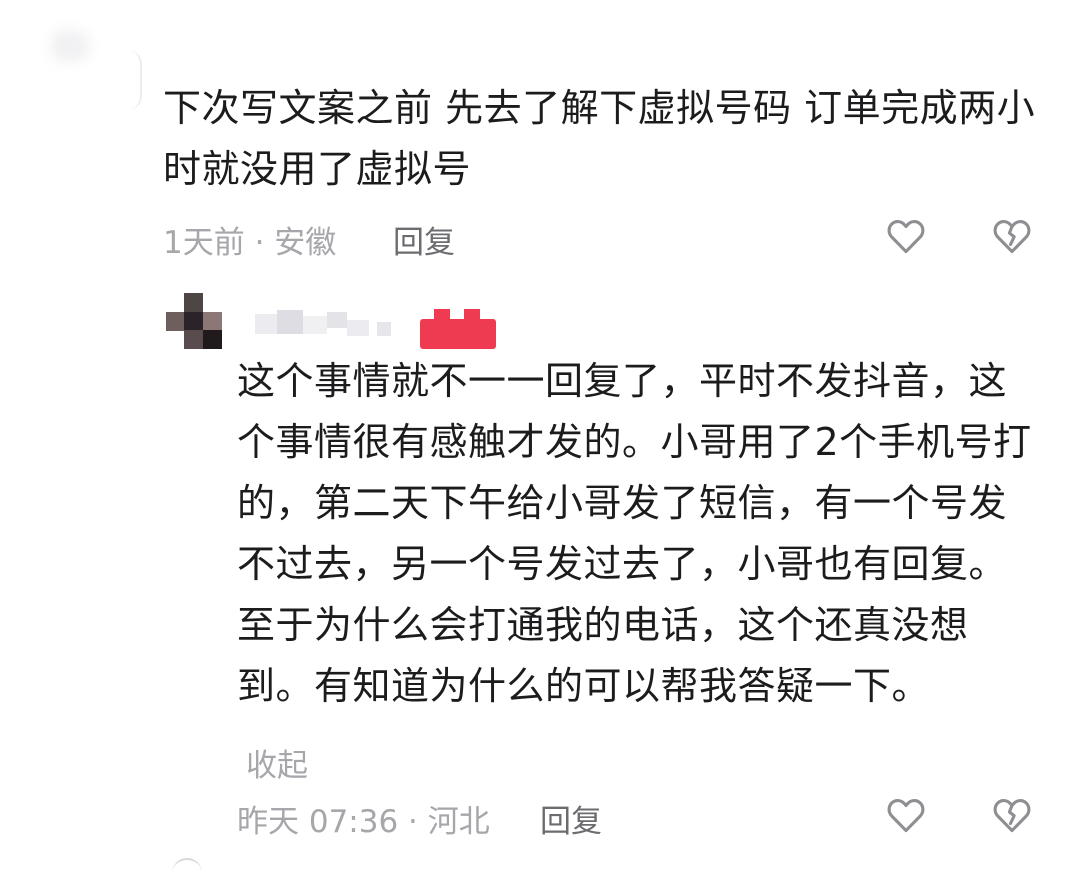  I want to click on comment-meta: 1天前 · 安徽, so click(250, 243).